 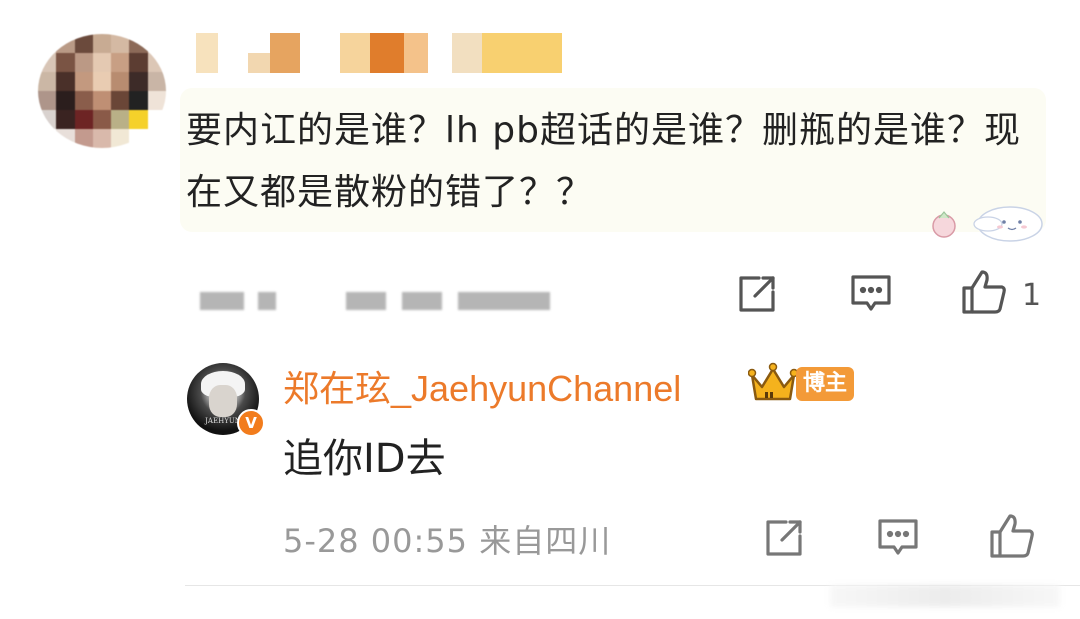 What do you see at coordinates (603, 161) in the screenshot?
I see `comment-text: 要内讧的是谁？lh pb超话的是谁？删瓶的是谁？现在又都是散粉的错了？？` at bounding box center [603, 161].